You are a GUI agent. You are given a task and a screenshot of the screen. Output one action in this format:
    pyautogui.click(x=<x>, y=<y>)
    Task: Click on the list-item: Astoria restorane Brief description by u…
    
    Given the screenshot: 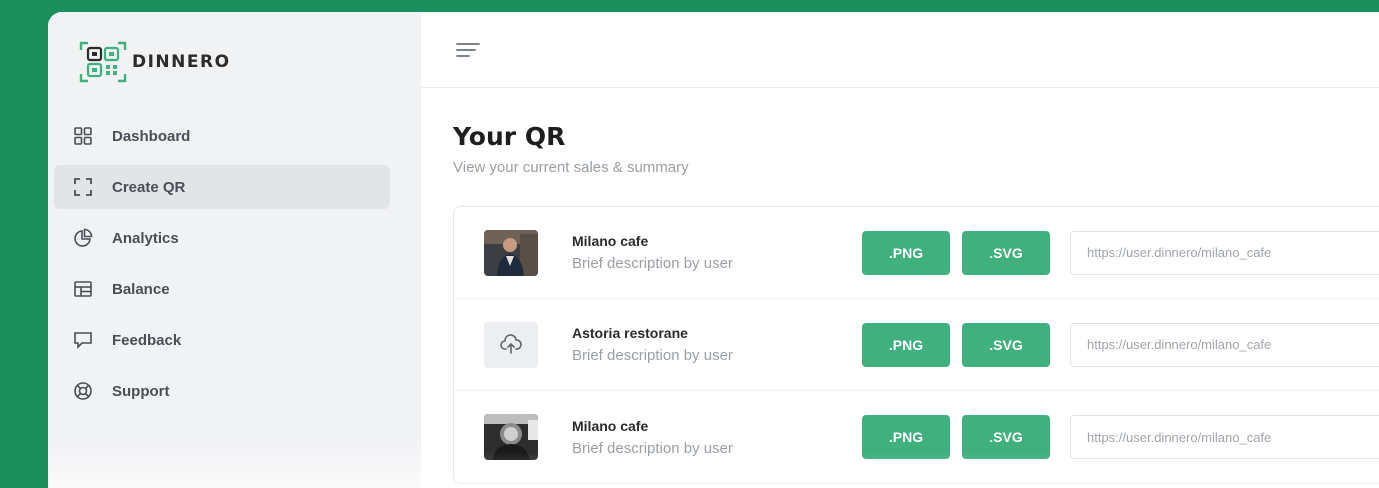 What is the action you would take?
    pyautogui.click(x=916, y=345)
    